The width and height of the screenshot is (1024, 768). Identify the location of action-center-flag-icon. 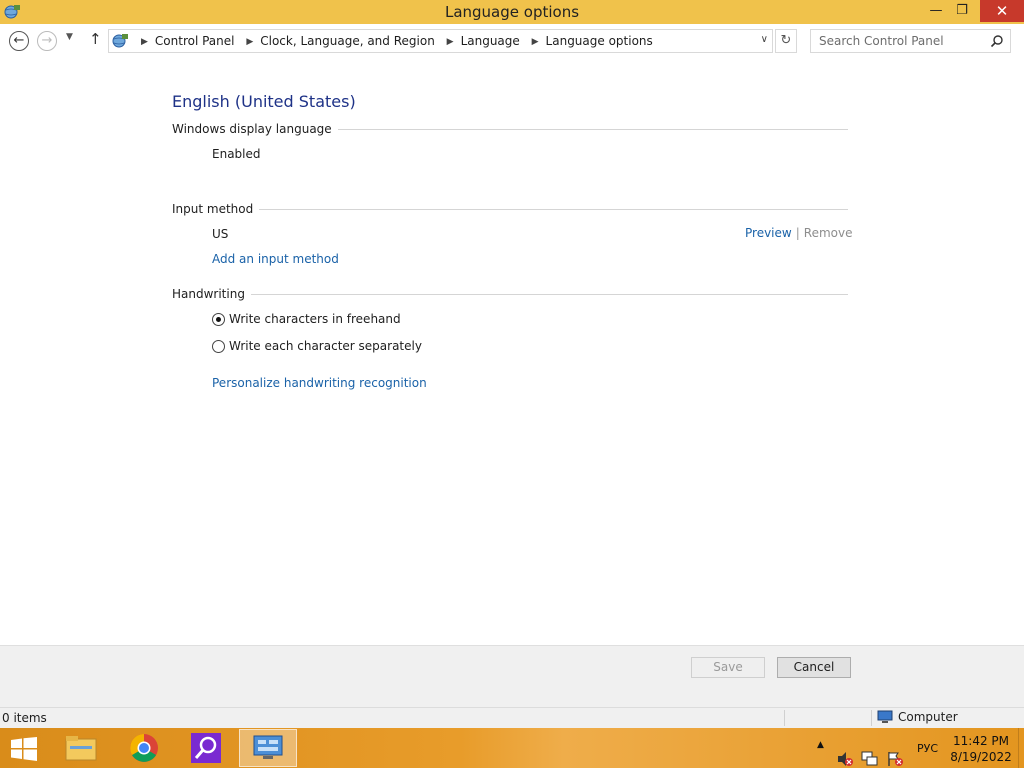
(895, 753).